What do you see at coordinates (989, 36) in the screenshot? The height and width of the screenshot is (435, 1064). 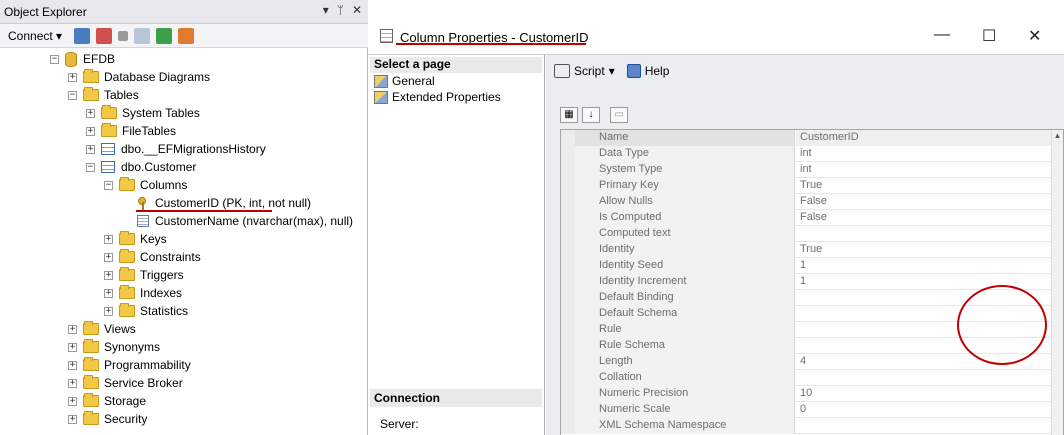 I see `maximize-icon: ☐` at bounding box center [989, 36].